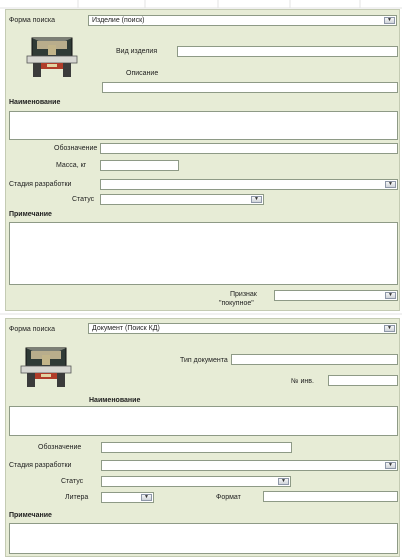 This screenshot has width=402, height=557. I want to click on search-form-select: Документ (Поиск КД) ▼, so click(242, 328).